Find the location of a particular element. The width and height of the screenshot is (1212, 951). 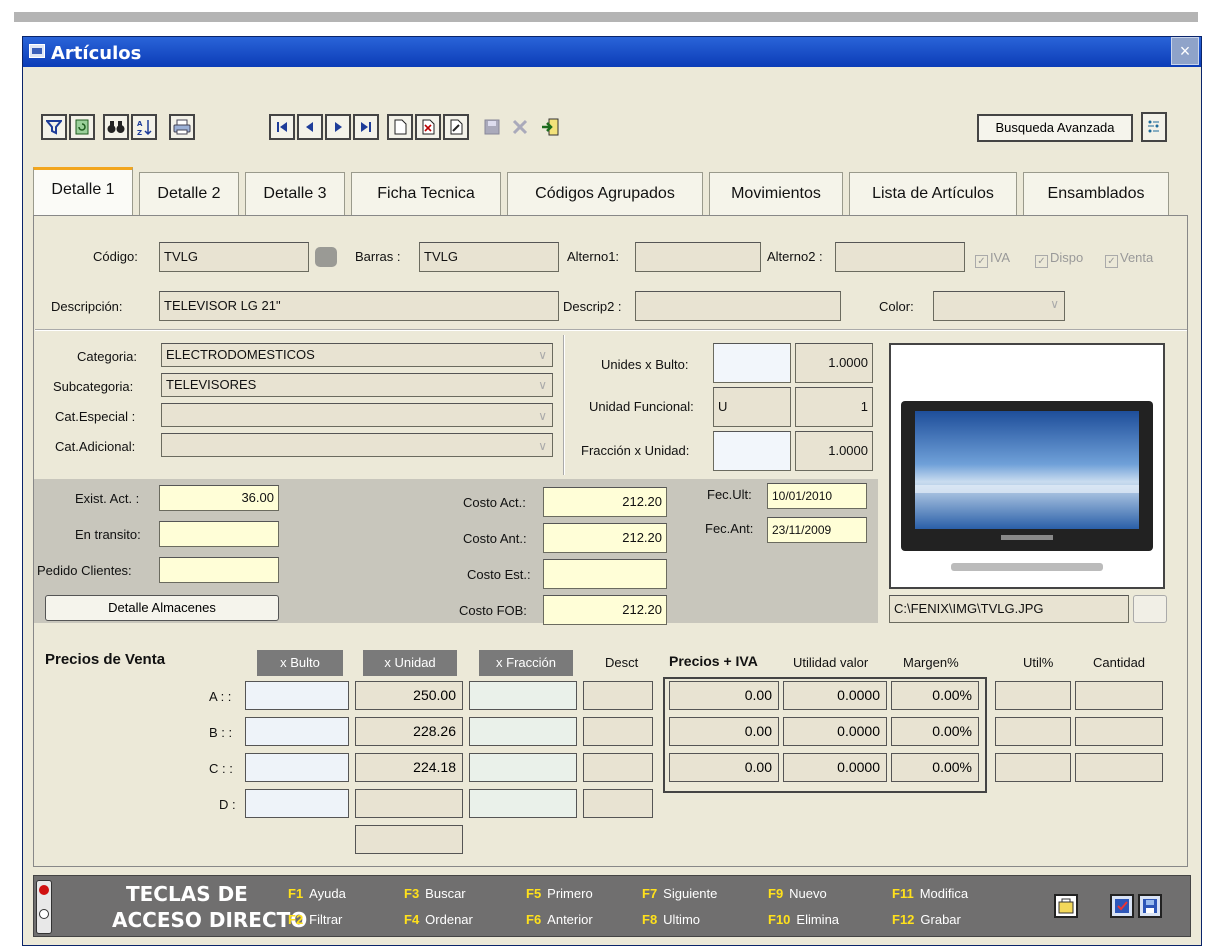

fraccion-unidad-value: 1.0000 is located at coordinates (834, 451).